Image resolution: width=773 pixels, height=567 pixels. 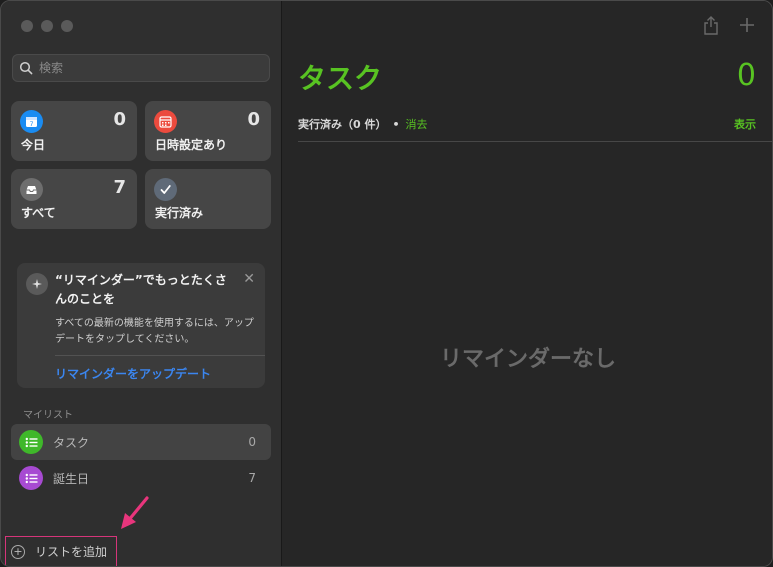 I want to click on update-reminders-link: リマインダーをアップデート, so click(x=133, y=373).